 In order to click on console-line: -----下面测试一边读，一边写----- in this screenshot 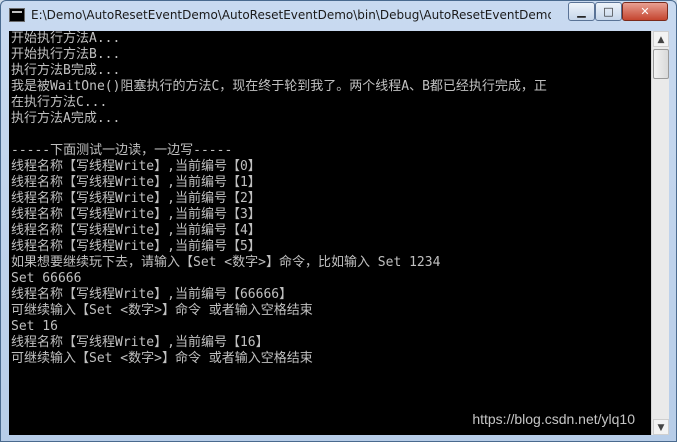, I will do `click(122, 150)`.